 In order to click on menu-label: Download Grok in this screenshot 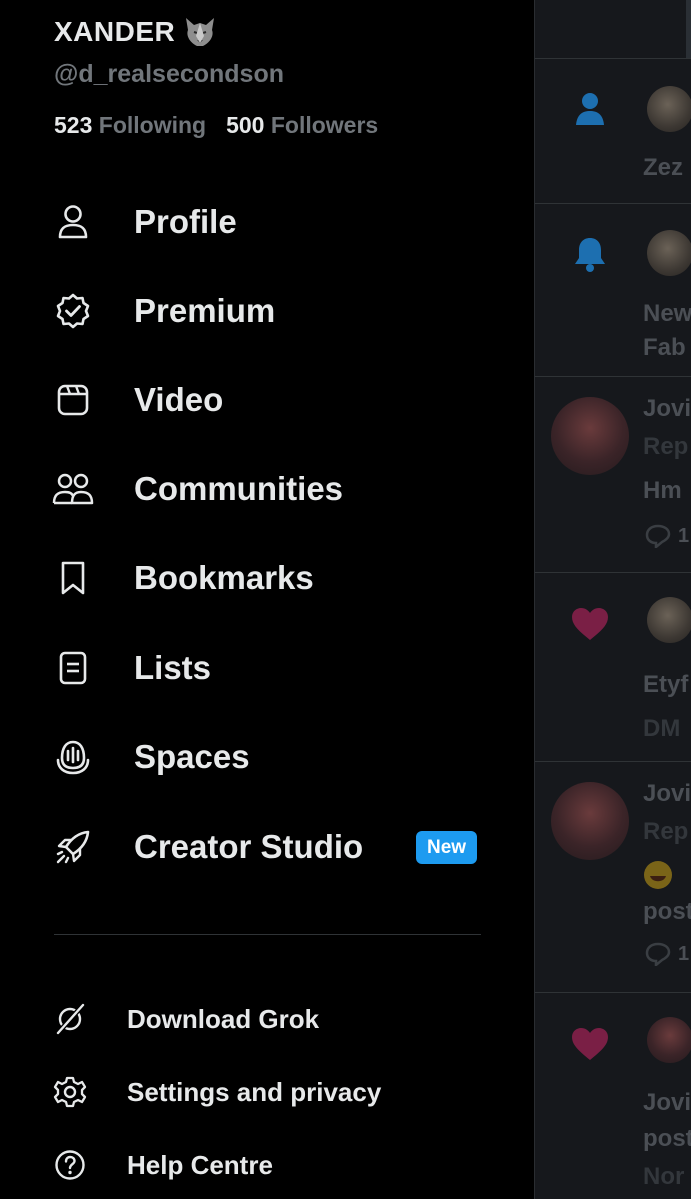, I will do `click(223, 1018)`.